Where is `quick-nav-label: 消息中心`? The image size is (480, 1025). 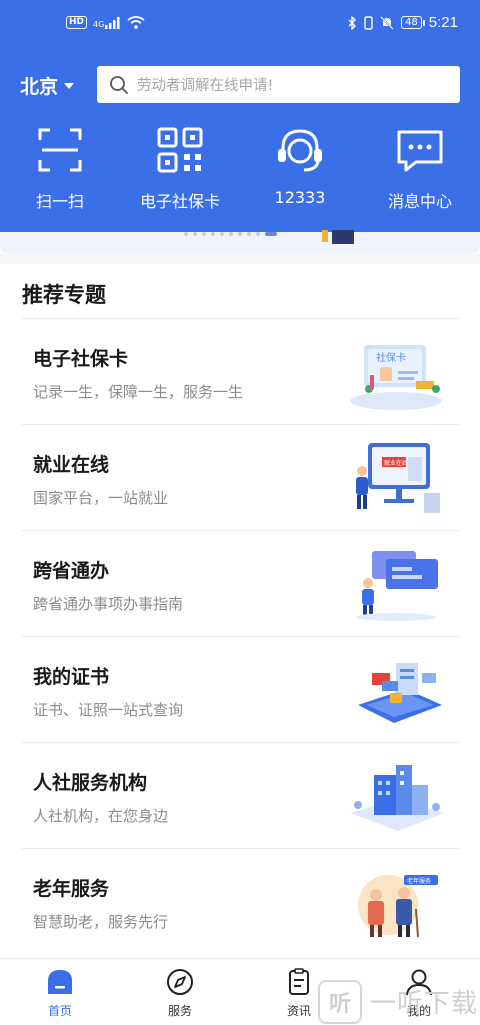 quick-nav-label: 消息中心 is located at coordinates (419, 201).